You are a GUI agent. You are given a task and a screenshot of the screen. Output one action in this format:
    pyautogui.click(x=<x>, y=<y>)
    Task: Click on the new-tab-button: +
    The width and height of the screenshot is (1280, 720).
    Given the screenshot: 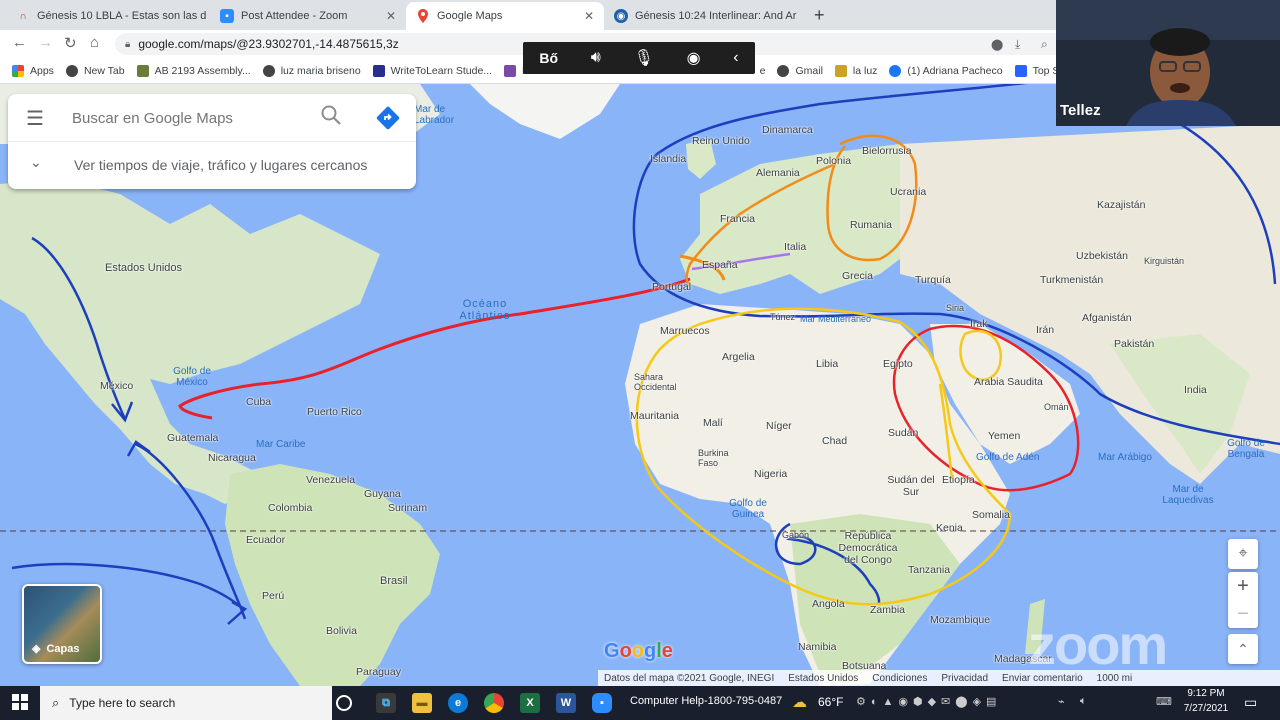 What is the action you would take?
    pyautogui.click(x=819, y=15)
    